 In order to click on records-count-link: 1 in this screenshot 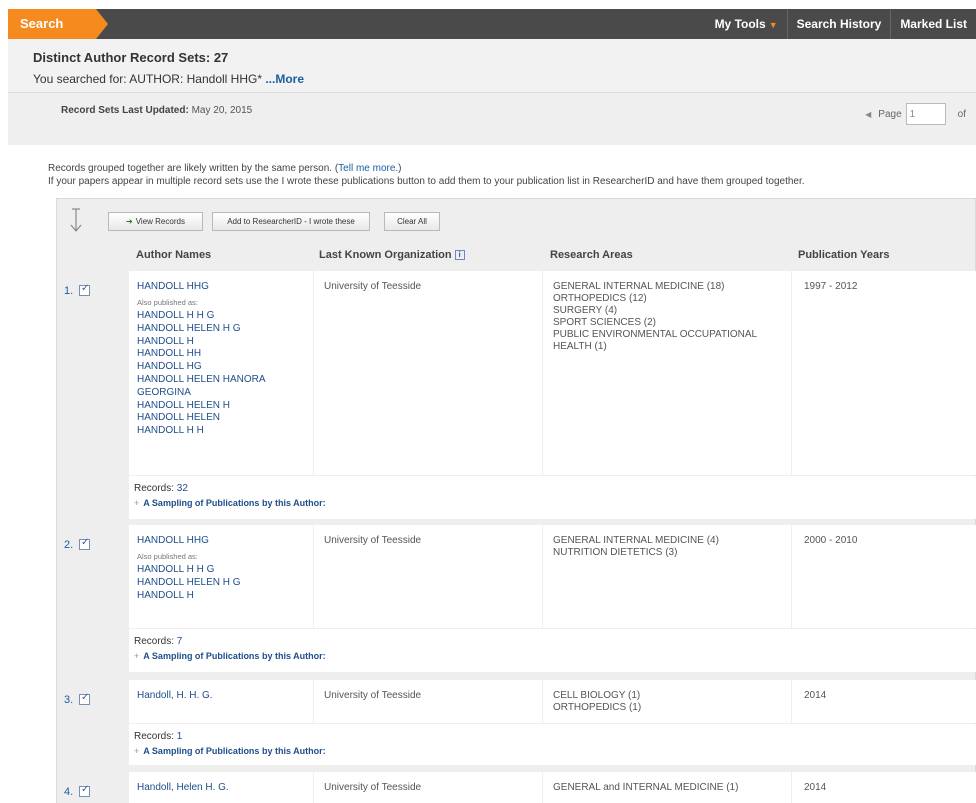, I will do `click(180, 736)`.